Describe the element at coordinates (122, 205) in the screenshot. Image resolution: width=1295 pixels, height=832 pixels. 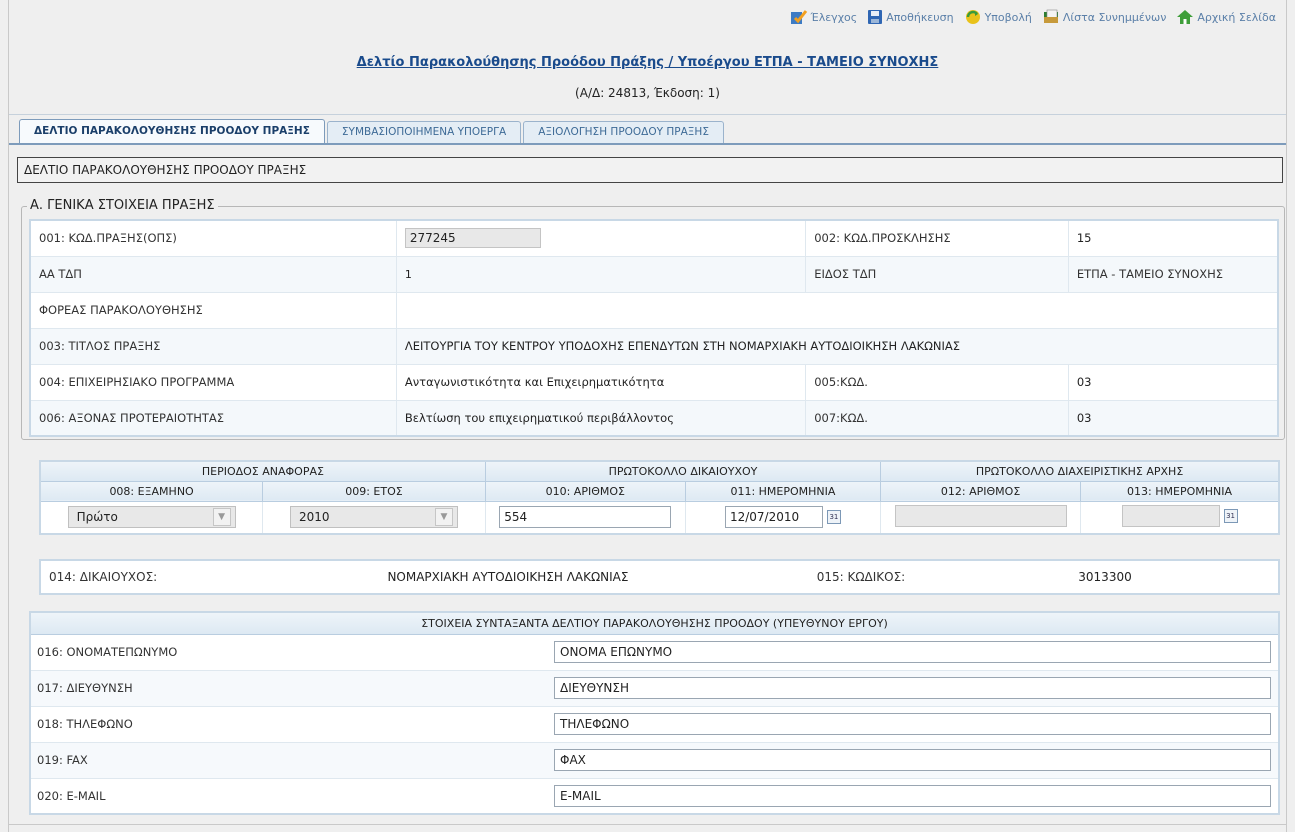
I see `general-legend: Α. ΓΕΝΙΚΑ ΣΤΟΙΧΕΙΑ ΠΡΑΞΗΣ` at that location.